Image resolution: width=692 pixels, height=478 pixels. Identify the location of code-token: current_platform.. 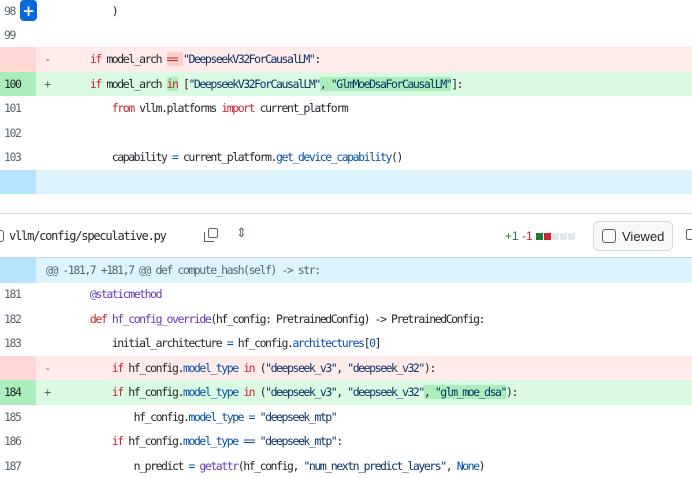
(226, 157).